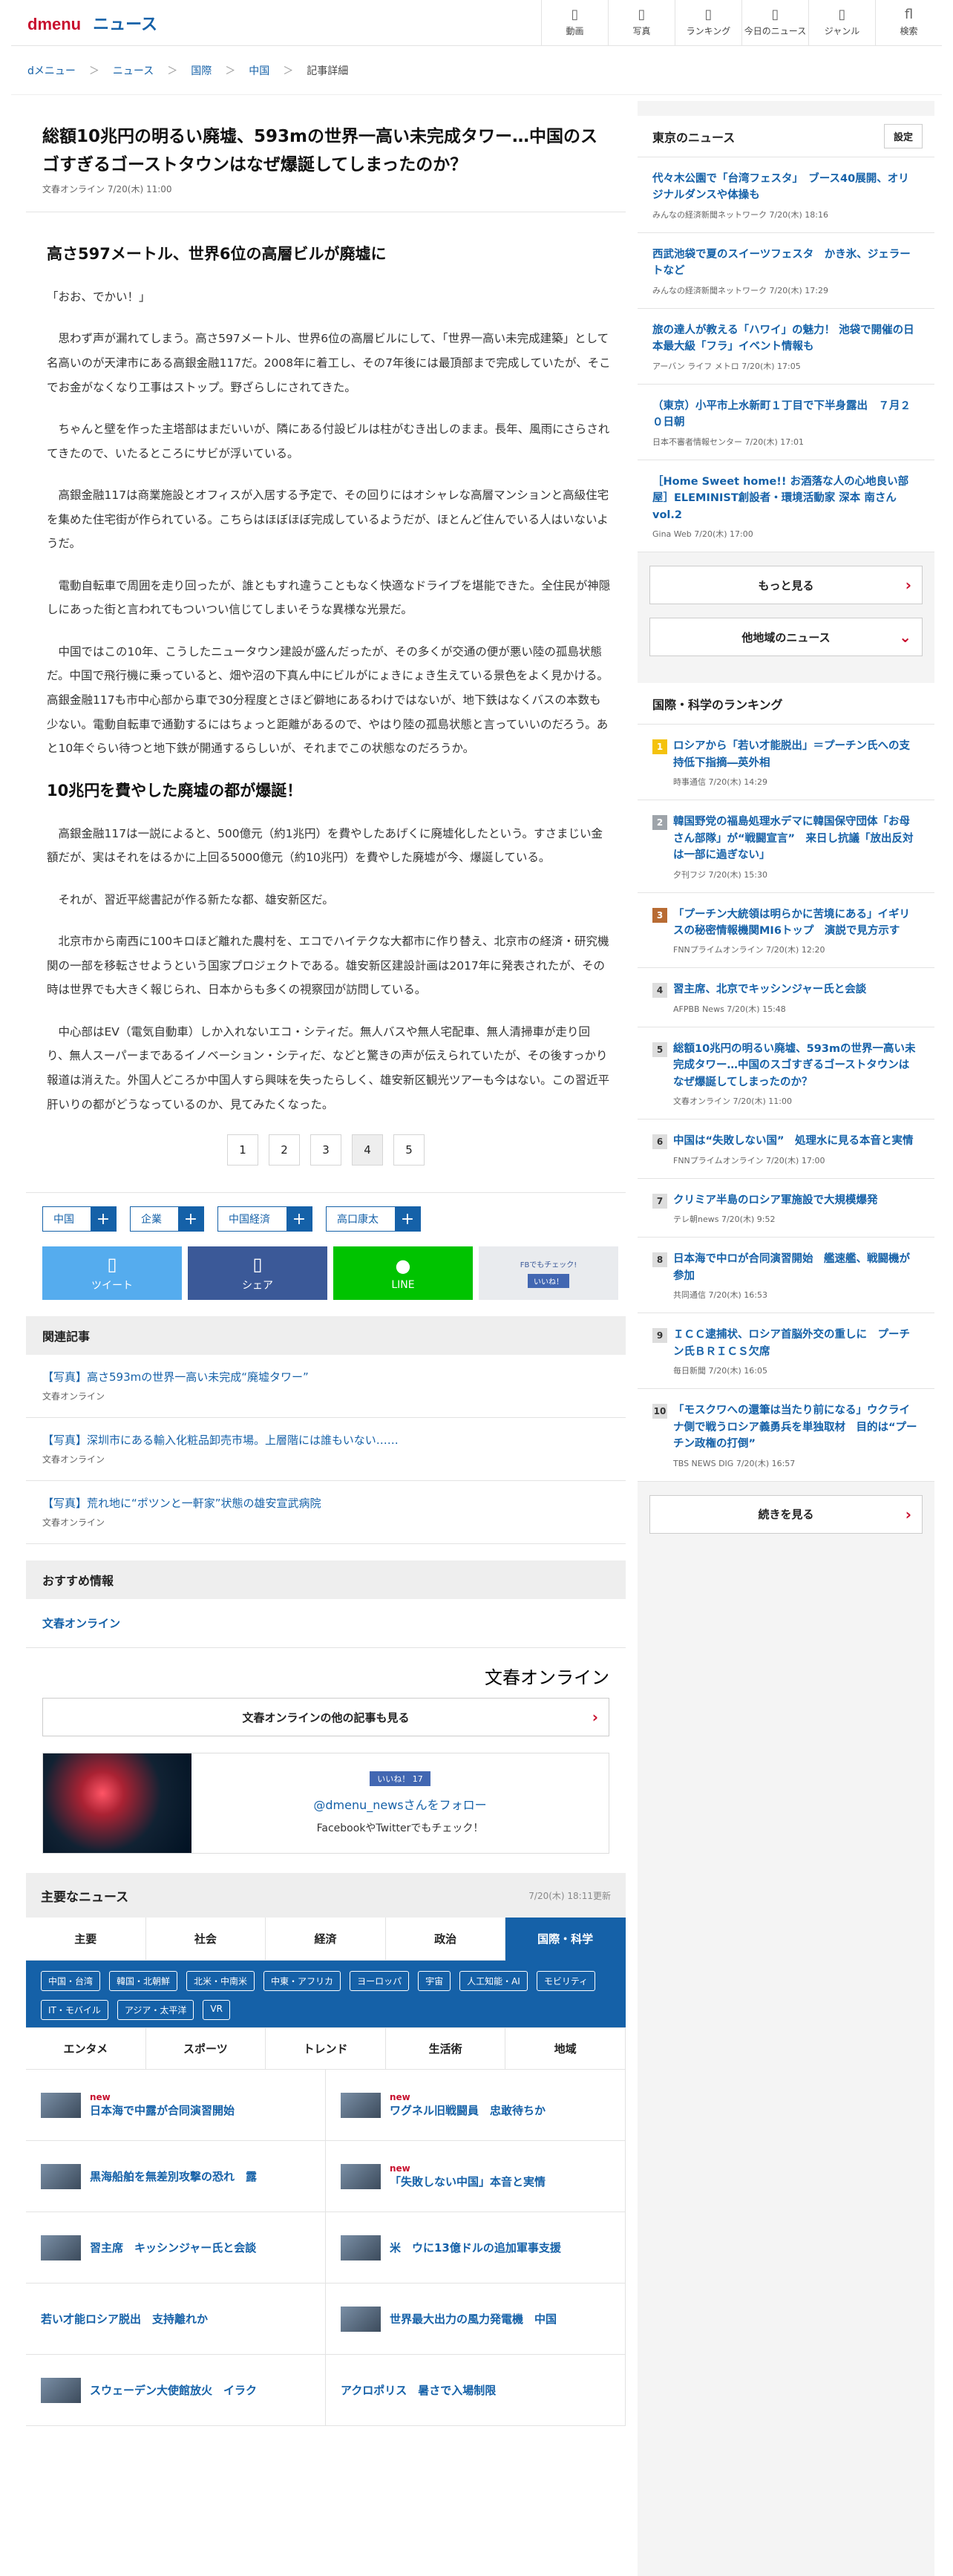  Describe the element at coordinates (641, 23) in the screenshot. I see `nav-photo: ▯ 写真` at that location.